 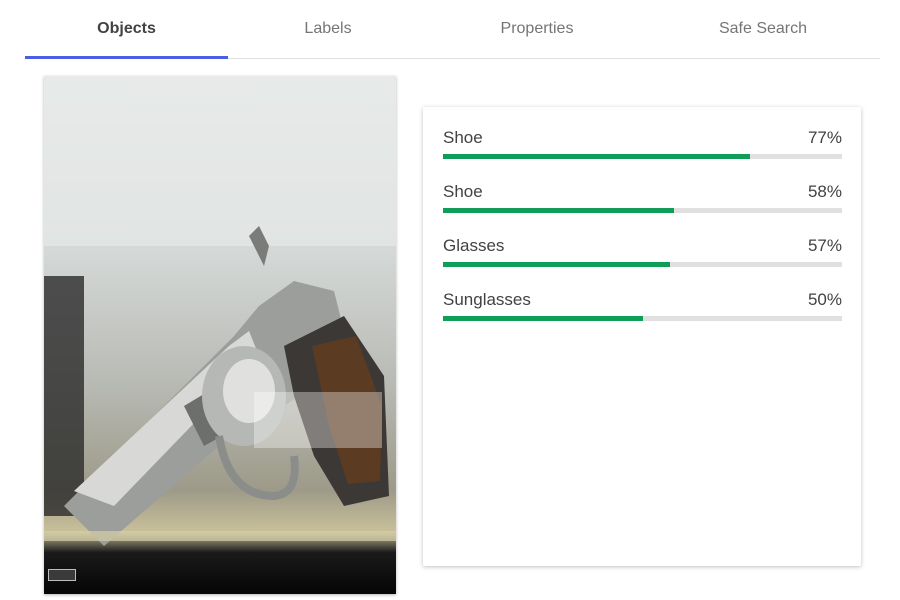 I want to click on result-score: 50%, so click(x=824, y=299).